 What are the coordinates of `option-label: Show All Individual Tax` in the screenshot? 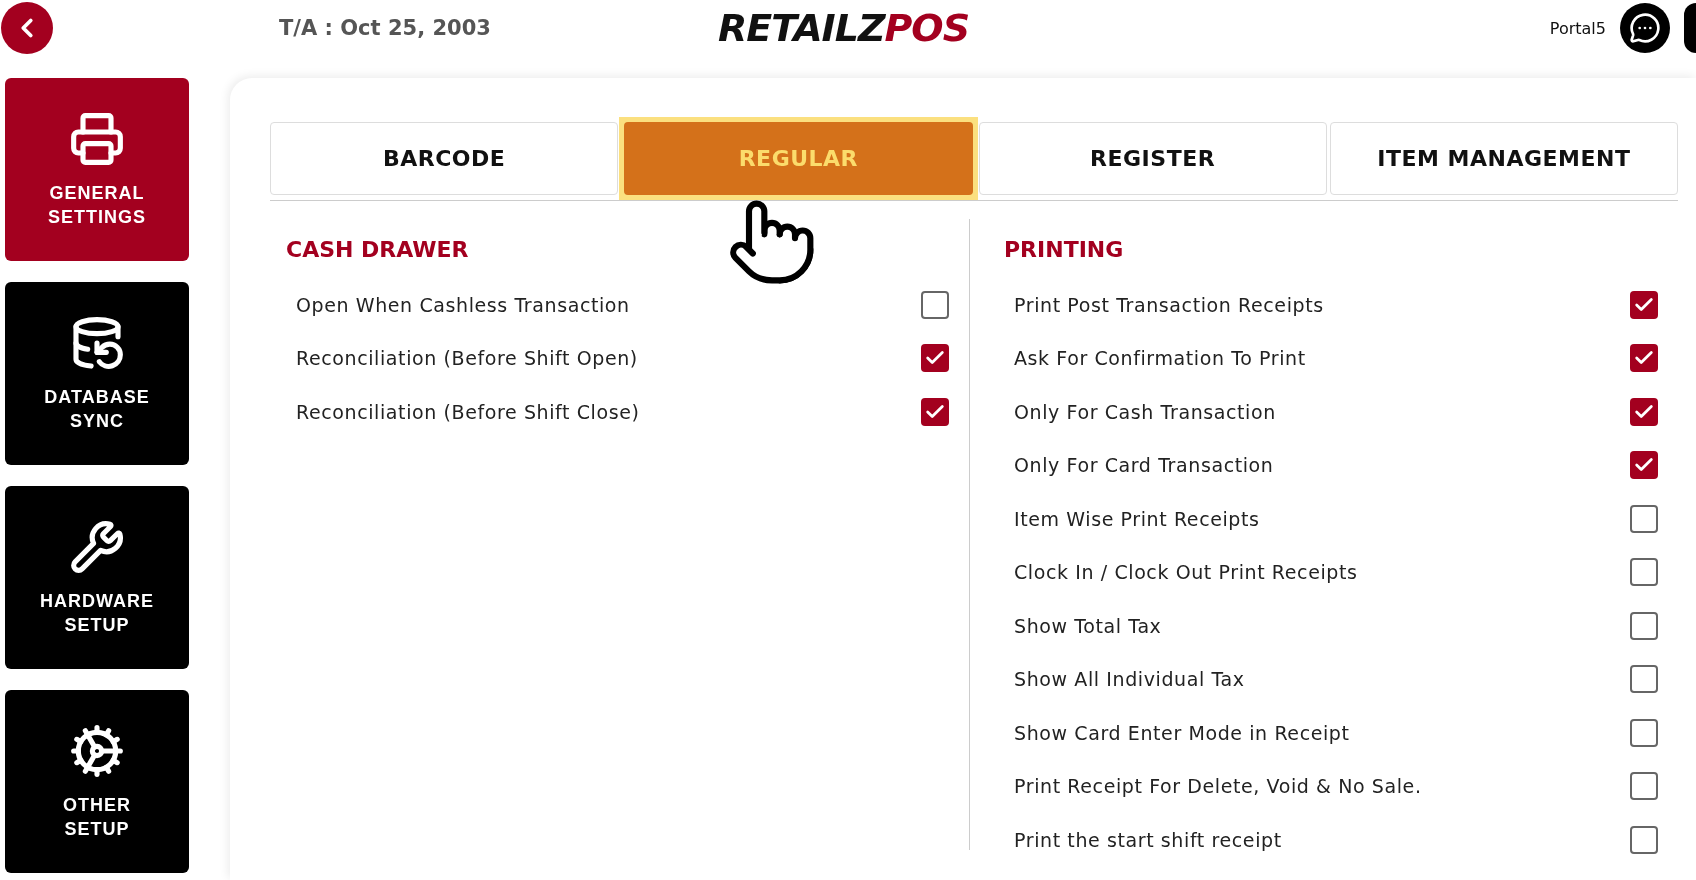 It's located at (1130, 679).